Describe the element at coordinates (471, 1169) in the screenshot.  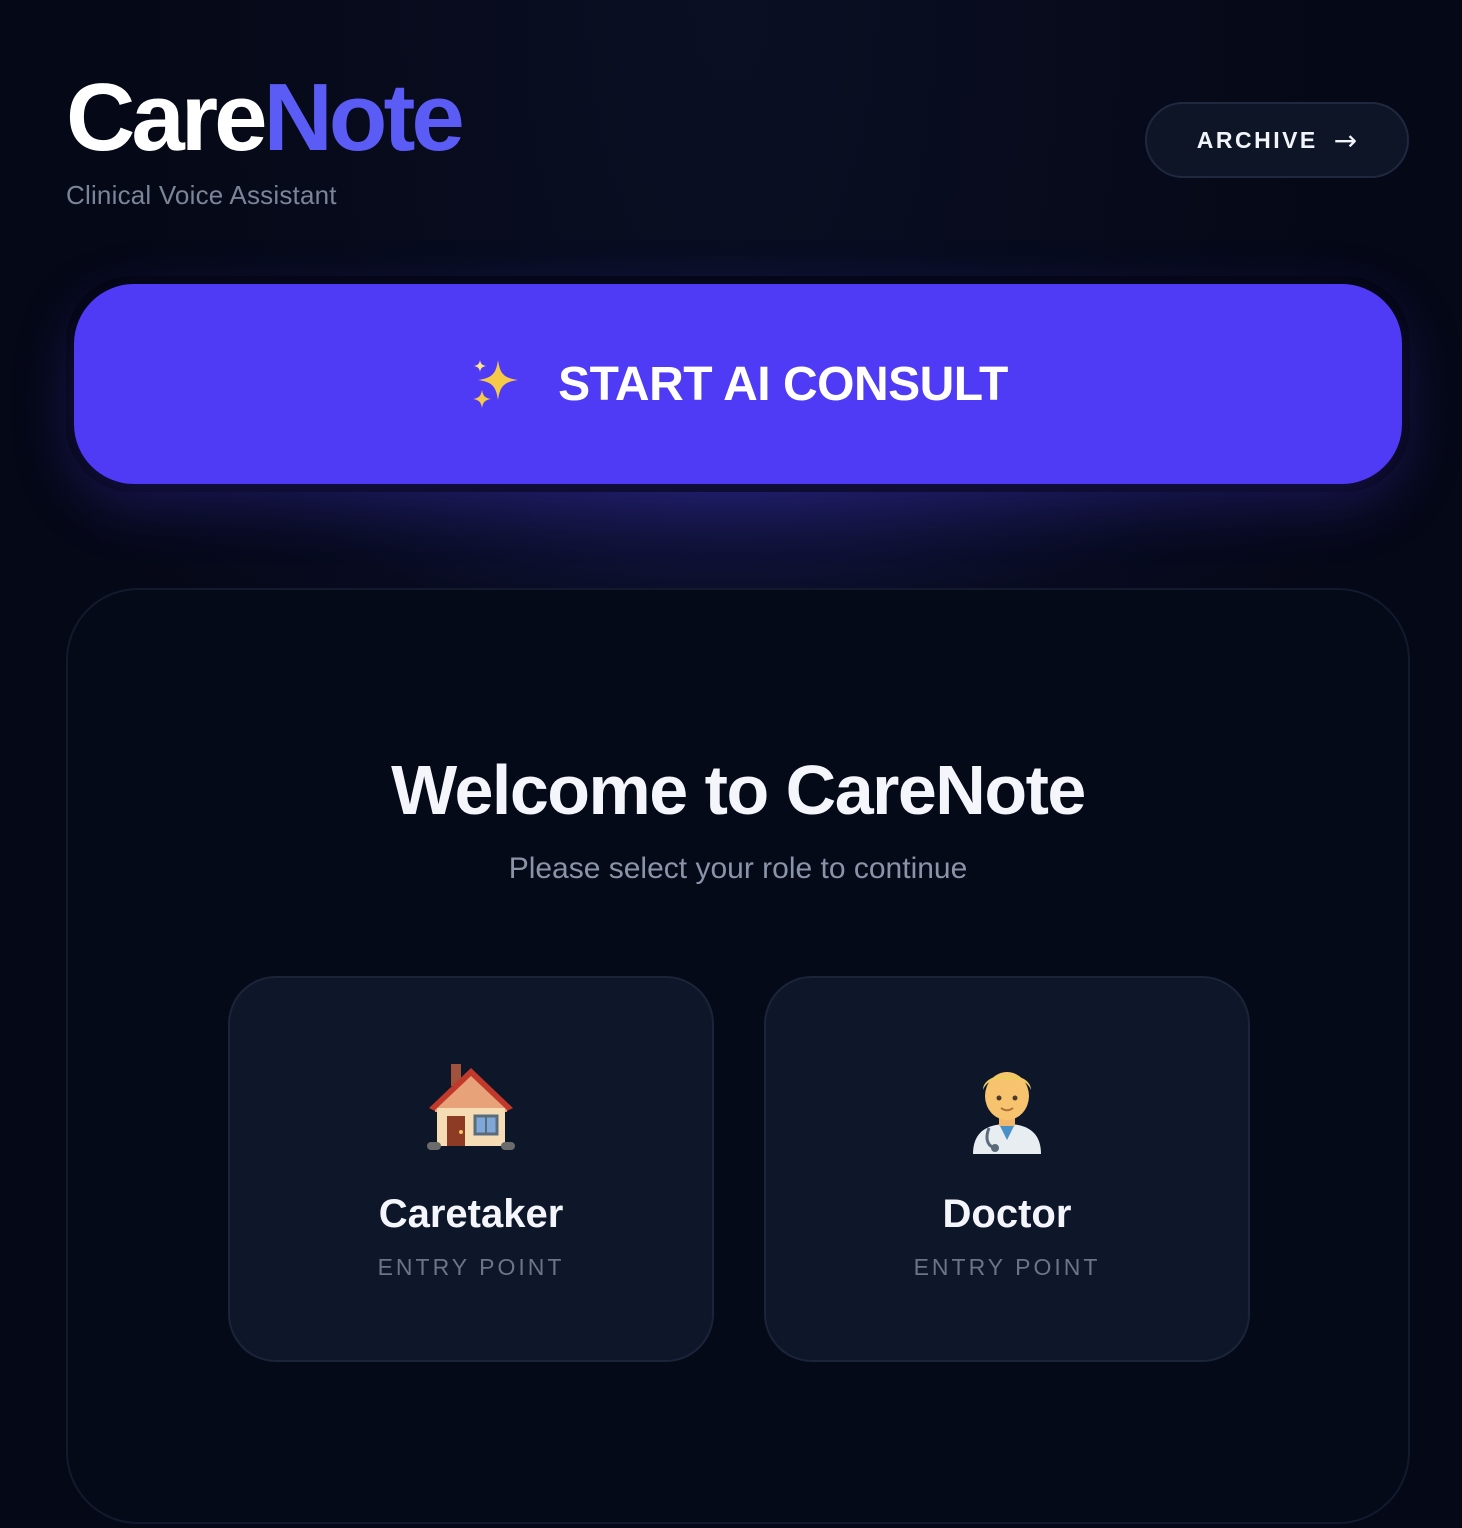
I see `role-card-caretaker: Caretaker ENTRY POINT` at that location.